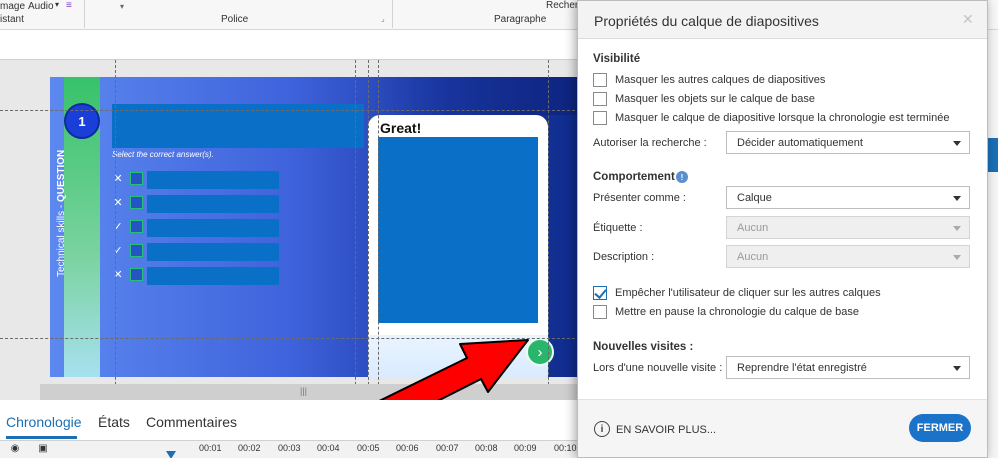  Describe the element at coordinates (407, 448) in the screenshot. I see `timeline-tick: 00:06` at that location.